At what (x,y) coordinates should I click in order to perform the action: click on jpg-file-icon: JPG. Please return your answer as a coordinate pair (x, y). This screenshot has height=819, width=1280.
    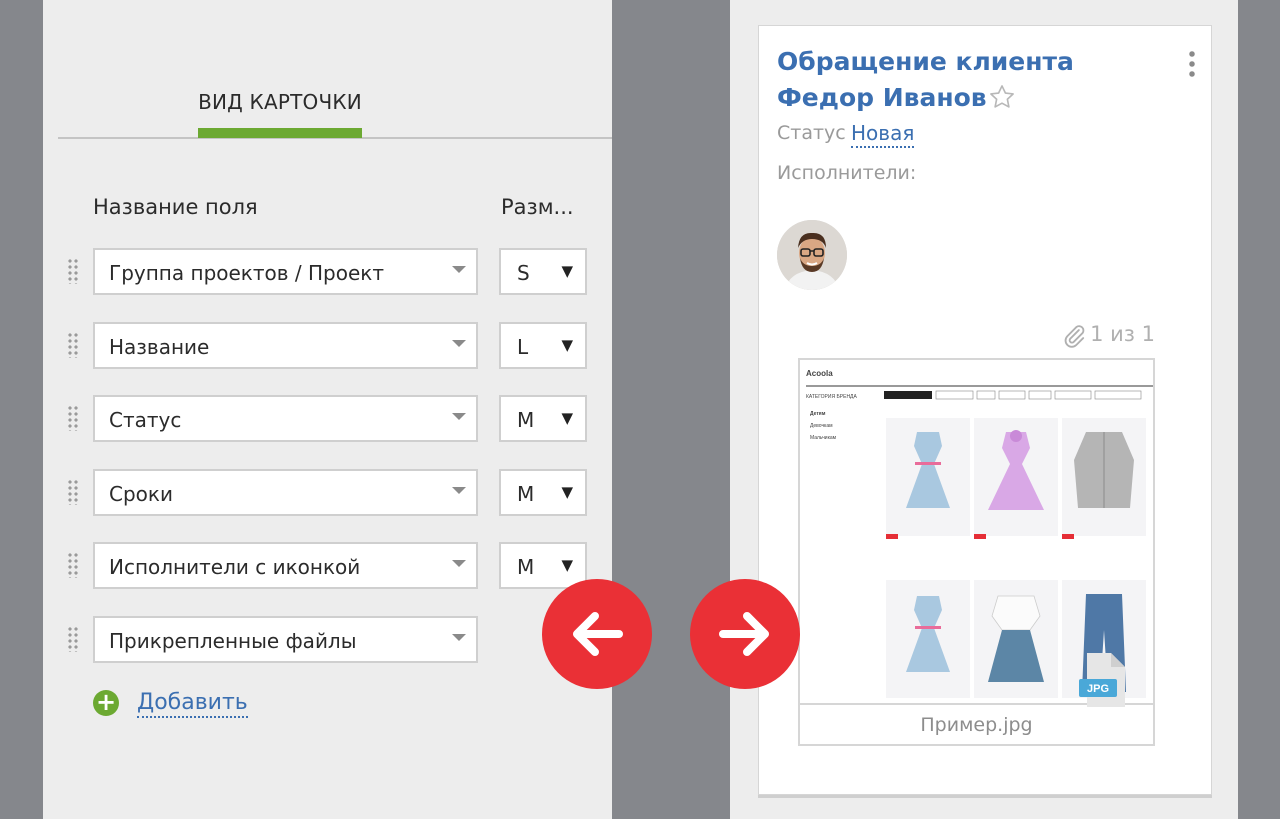
    Looking at the image, I should click on (1102, 680).